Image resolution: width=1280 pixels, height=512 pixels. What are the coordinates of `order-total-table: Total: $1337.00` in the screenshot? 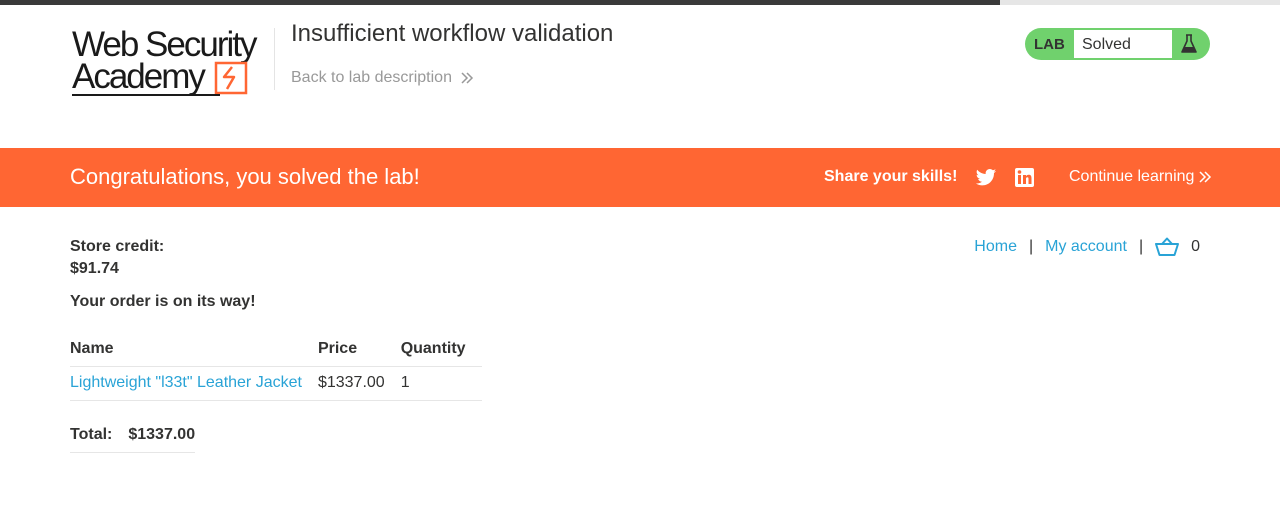 It's located at (133, 435).